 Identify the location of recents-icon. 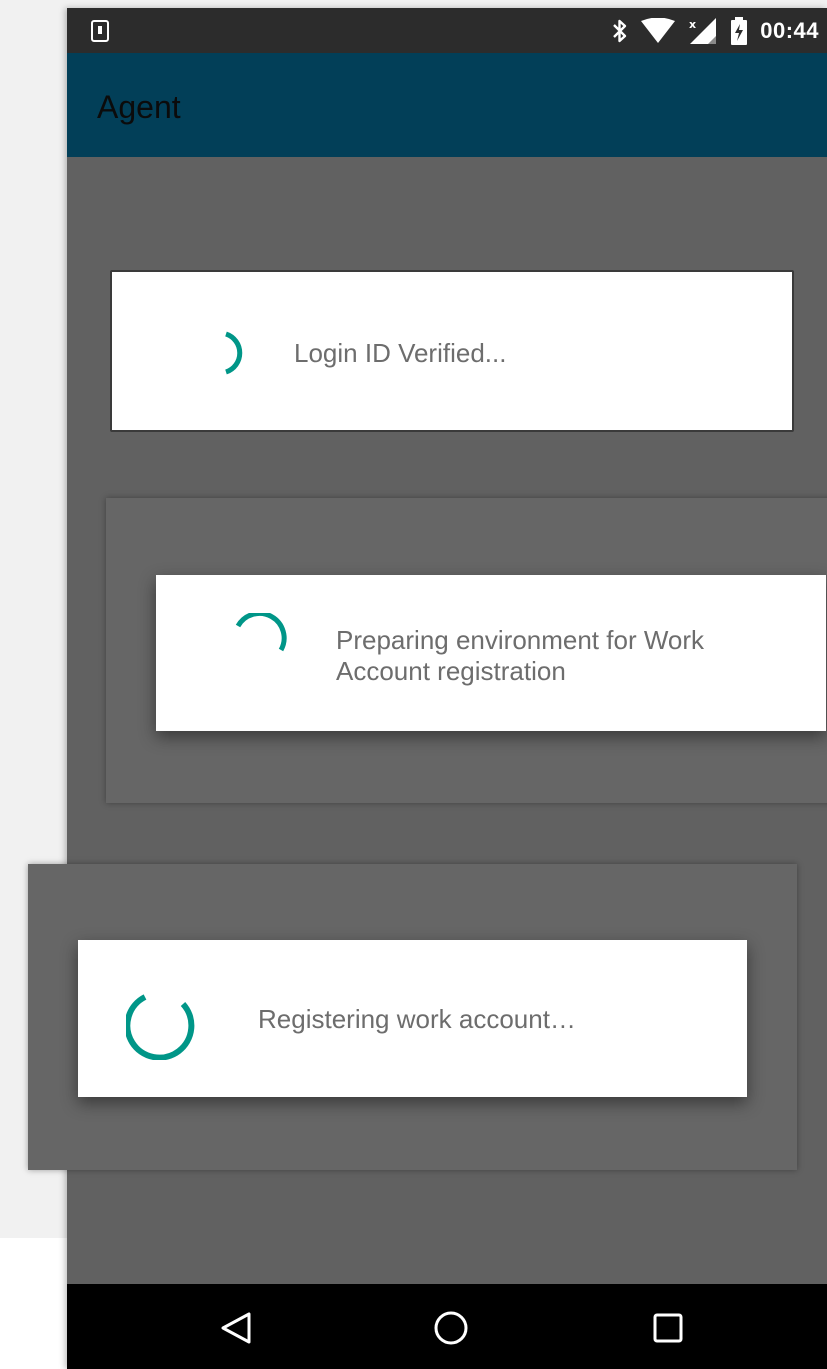
(668, 1328).